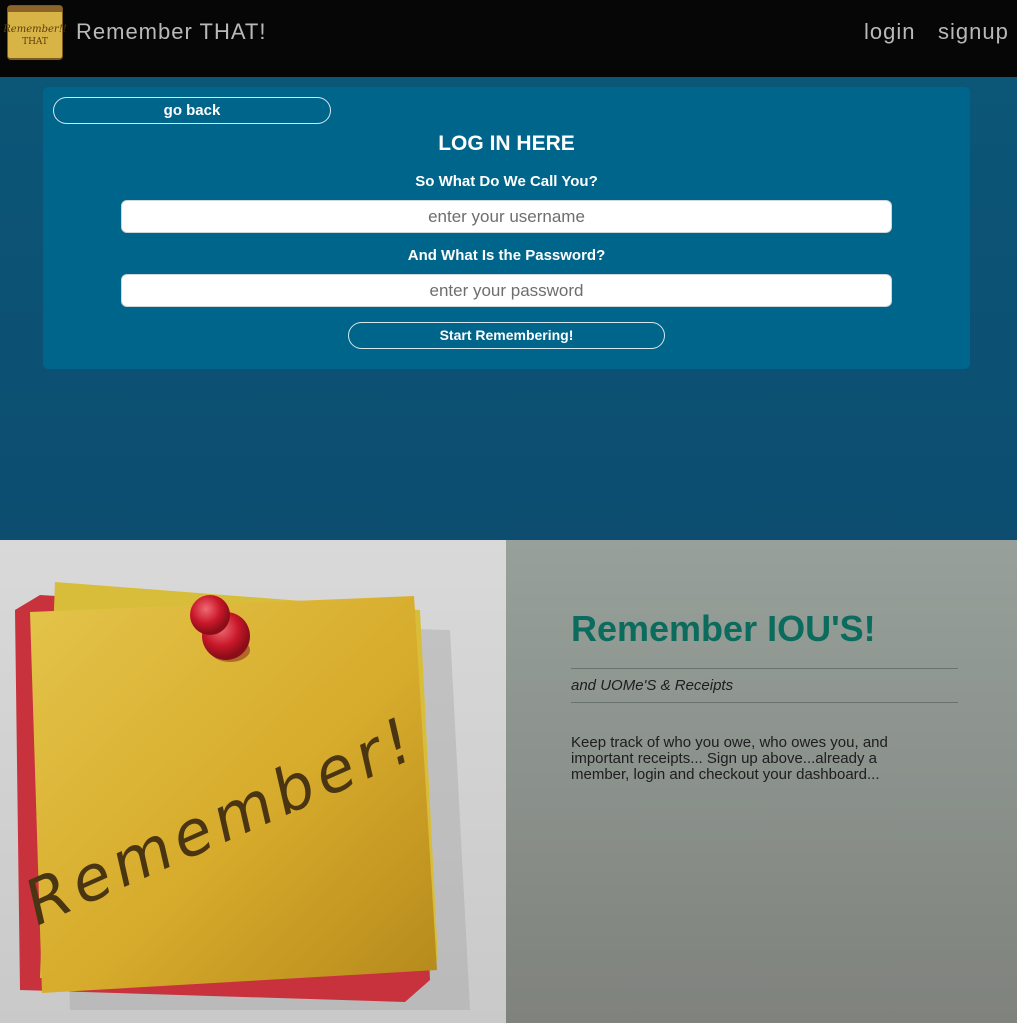 The width and height of the screenshot is (1017, 1023). I want to click on username-label: So What Do We Call You?, so click(506, 181).